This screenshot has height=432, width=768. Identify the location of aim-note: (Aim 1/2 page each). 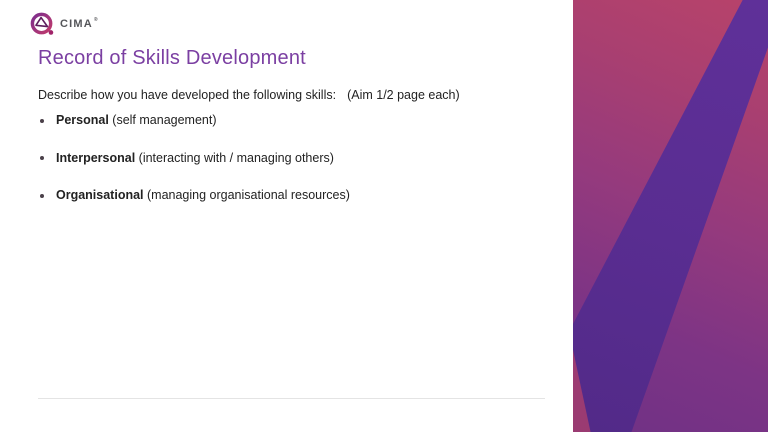
(403, 95).